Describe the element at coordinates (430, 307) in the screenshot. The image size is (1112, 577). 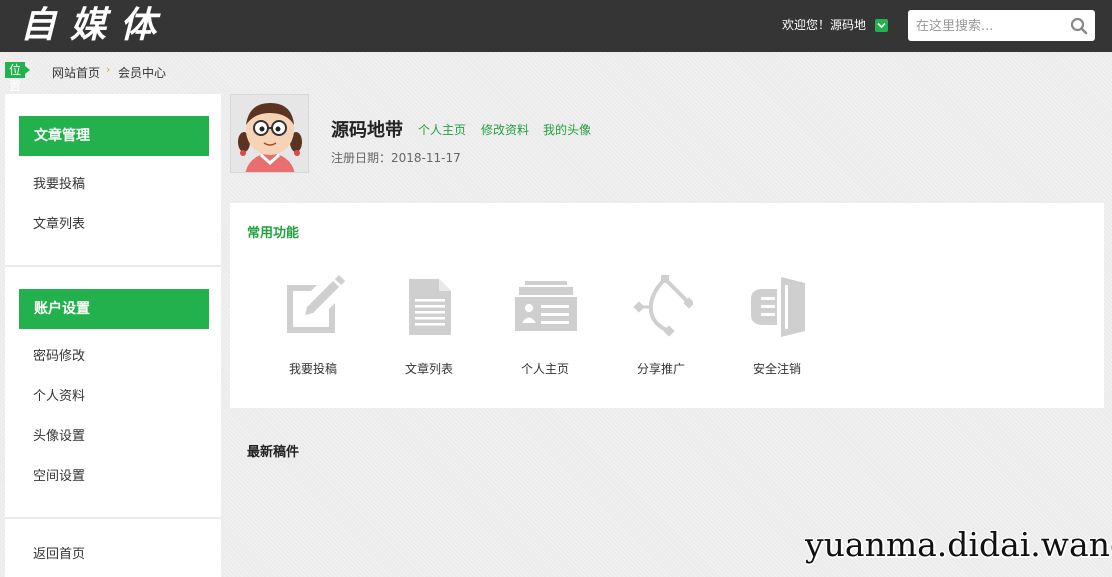
I see `document-icon` at that location.